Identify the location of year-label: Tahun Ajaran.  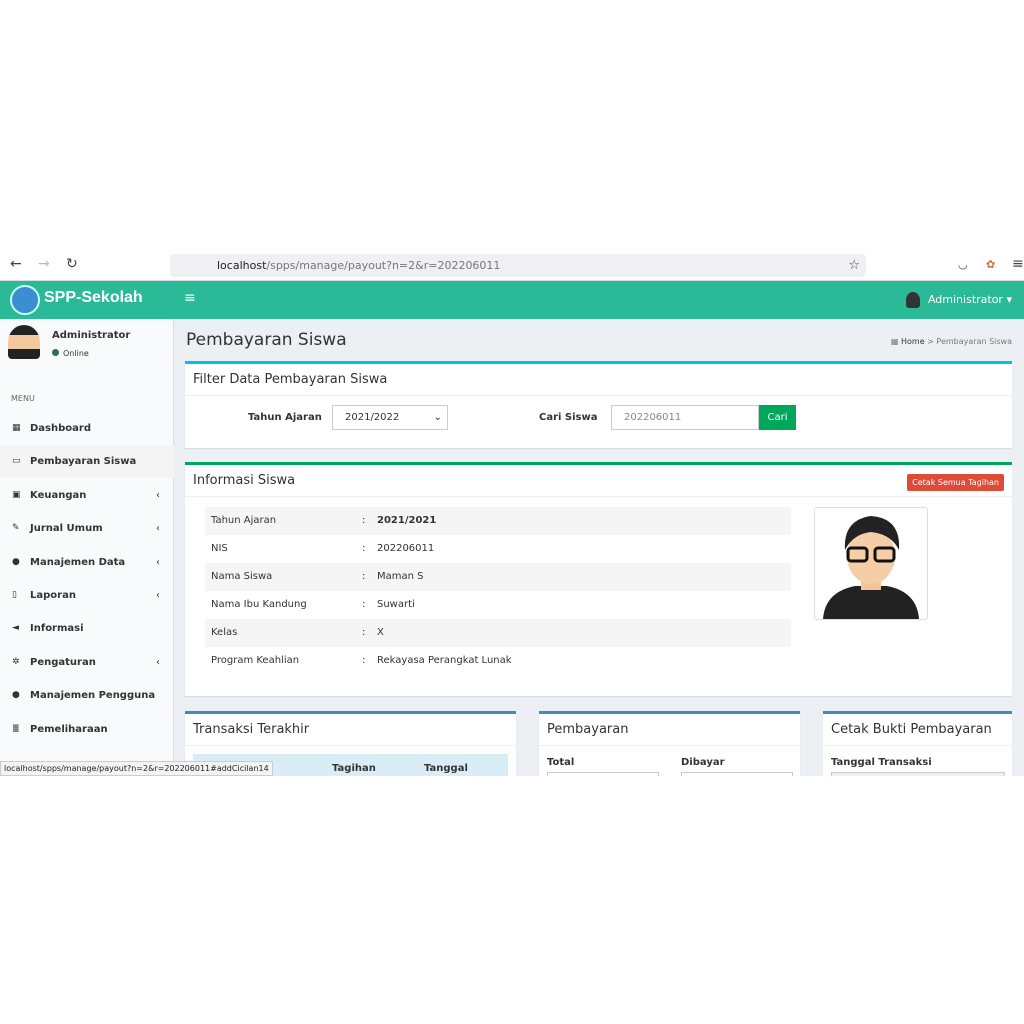
(285, 417).